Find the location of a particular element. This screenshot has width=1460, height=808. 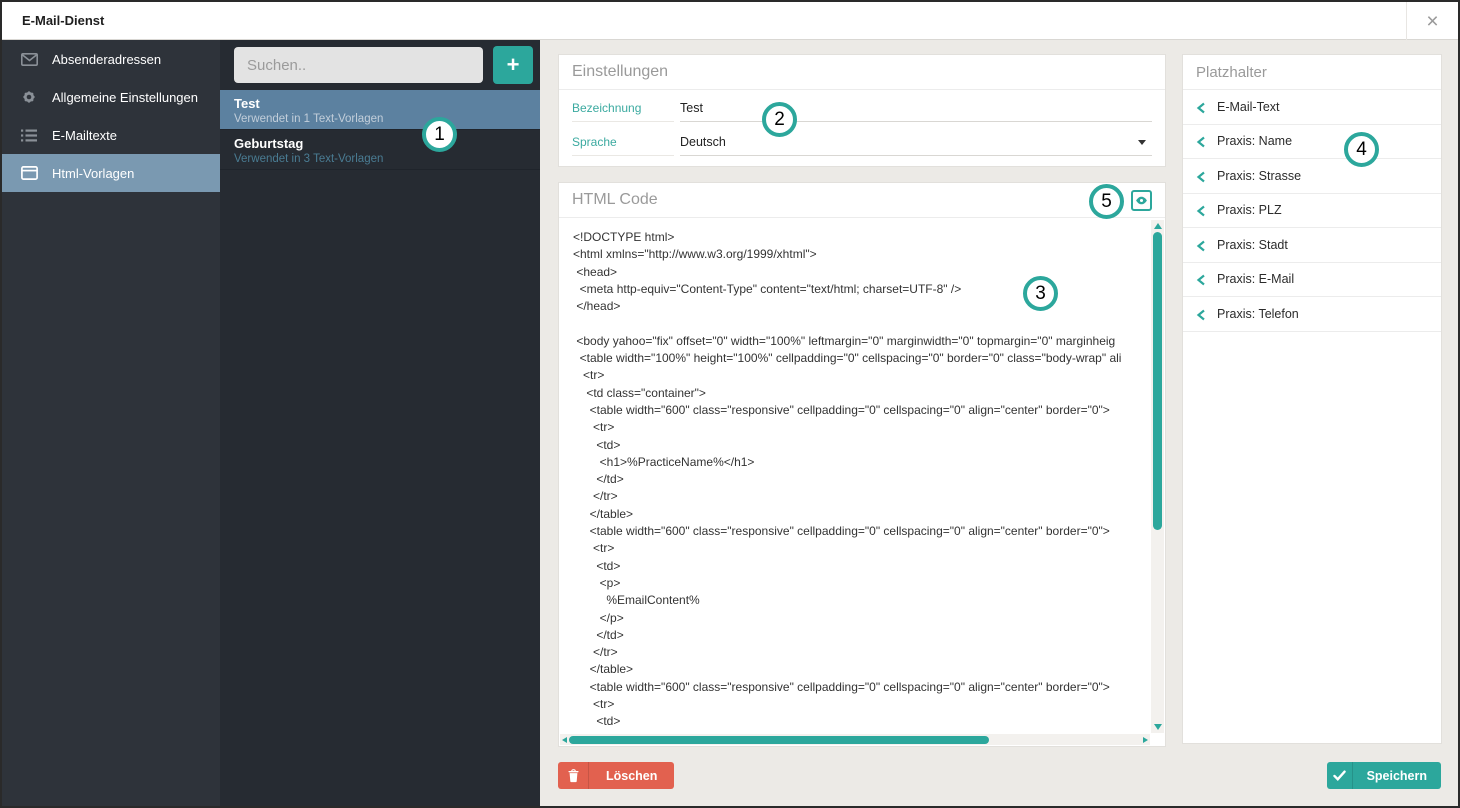

sidebar-item-html-vorlagen: Html-Vorlagen is located at coordinates (111, 173).